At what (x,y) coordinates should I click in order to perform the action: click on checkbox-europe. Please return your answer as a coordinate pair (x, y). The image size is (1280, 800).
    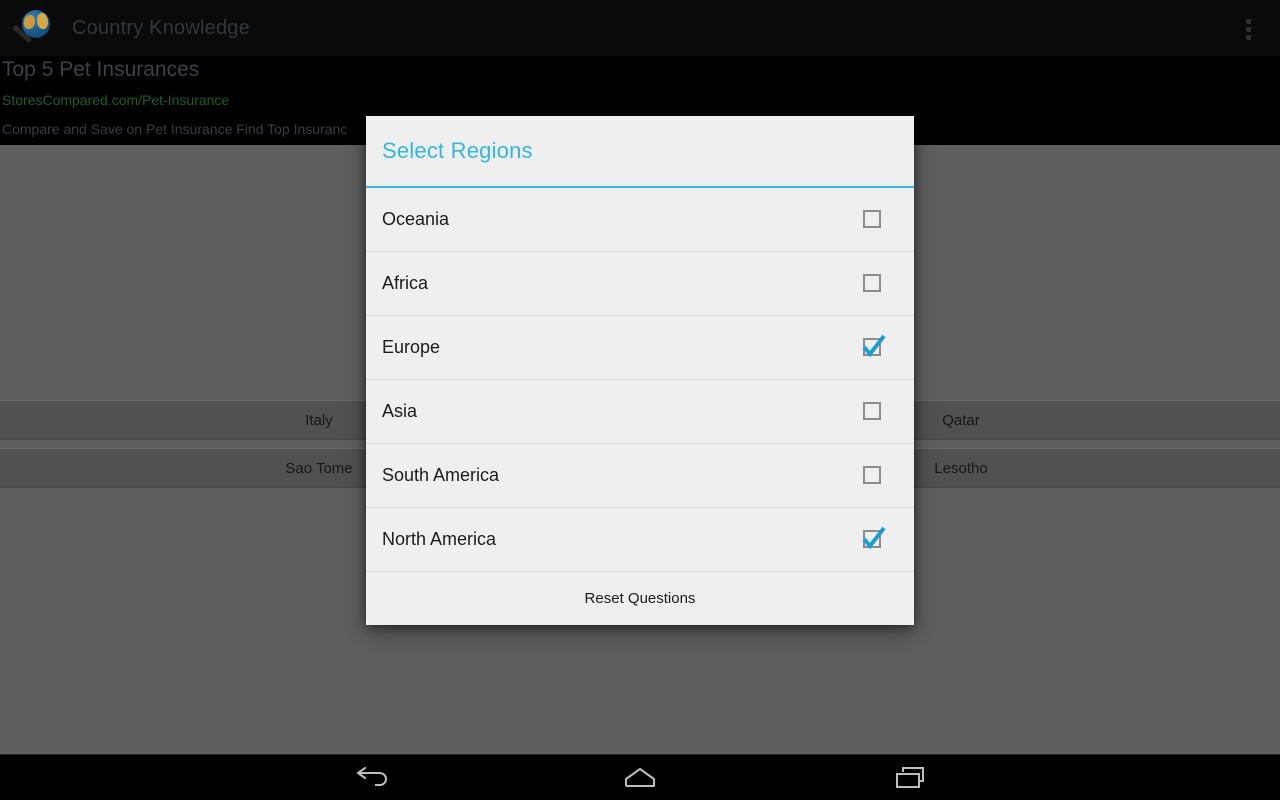
    Looking at the image, I should click on (874, 346).